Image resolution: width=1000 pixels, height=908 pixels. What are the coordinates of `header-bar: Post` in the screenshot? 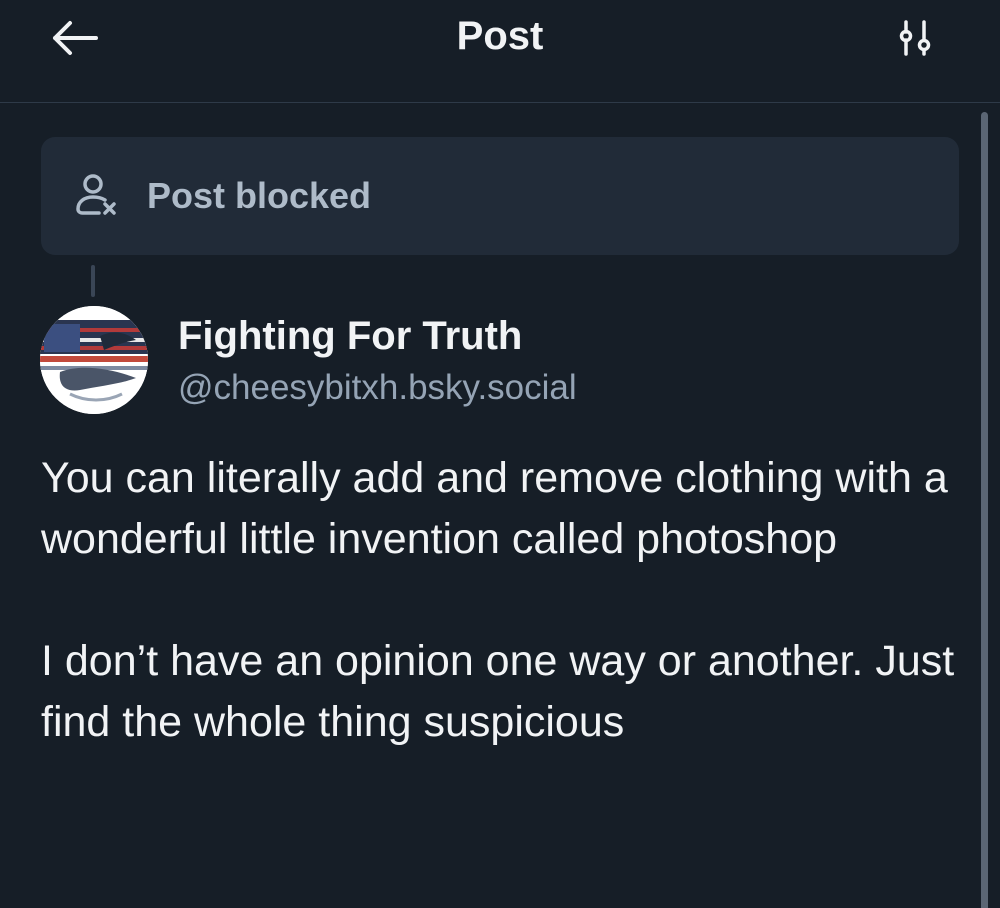 It's located at (500, 51).